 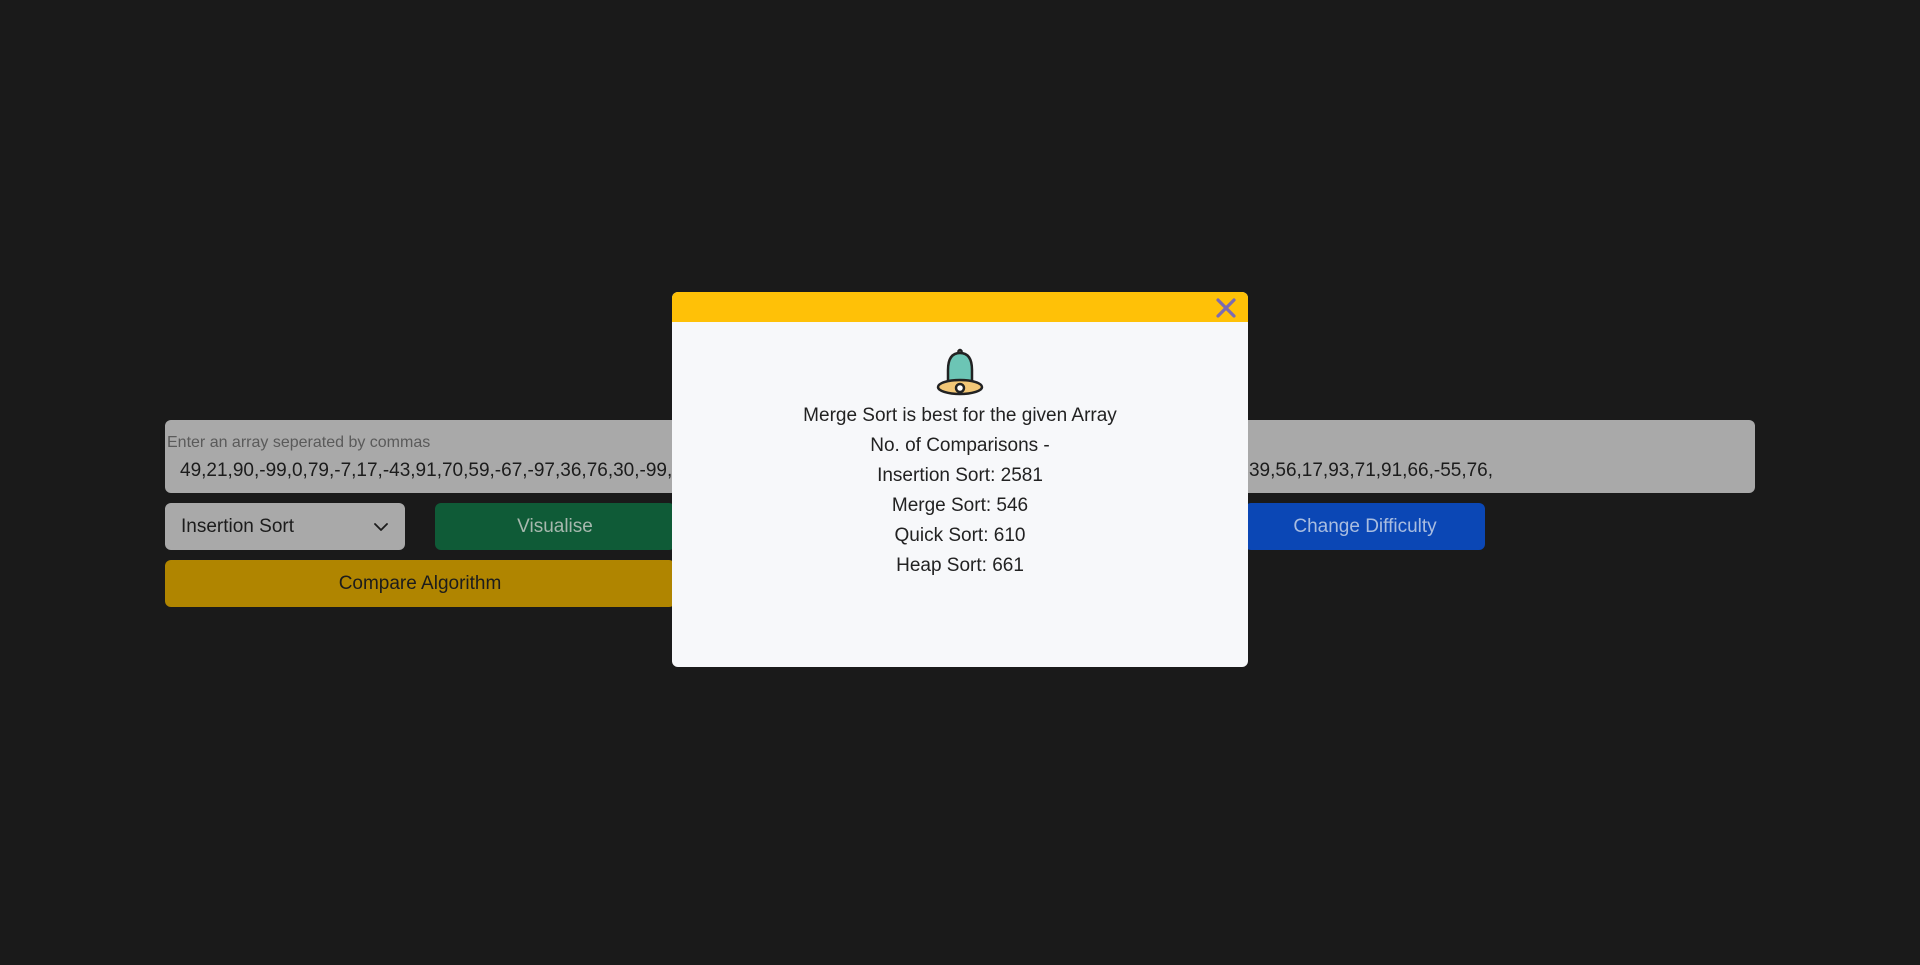 I want to click on result-merge-sort: Merge Sort: 546, so click(x=960, y=505).